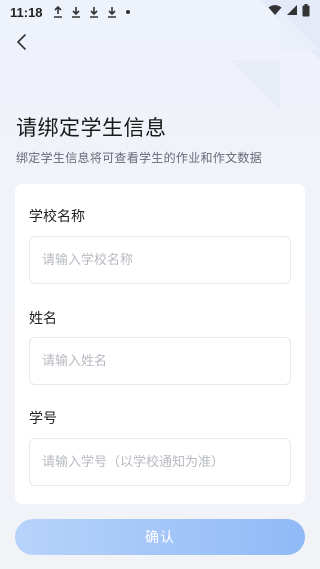  I want to click on status-time: 11:18, so click(26, 12).